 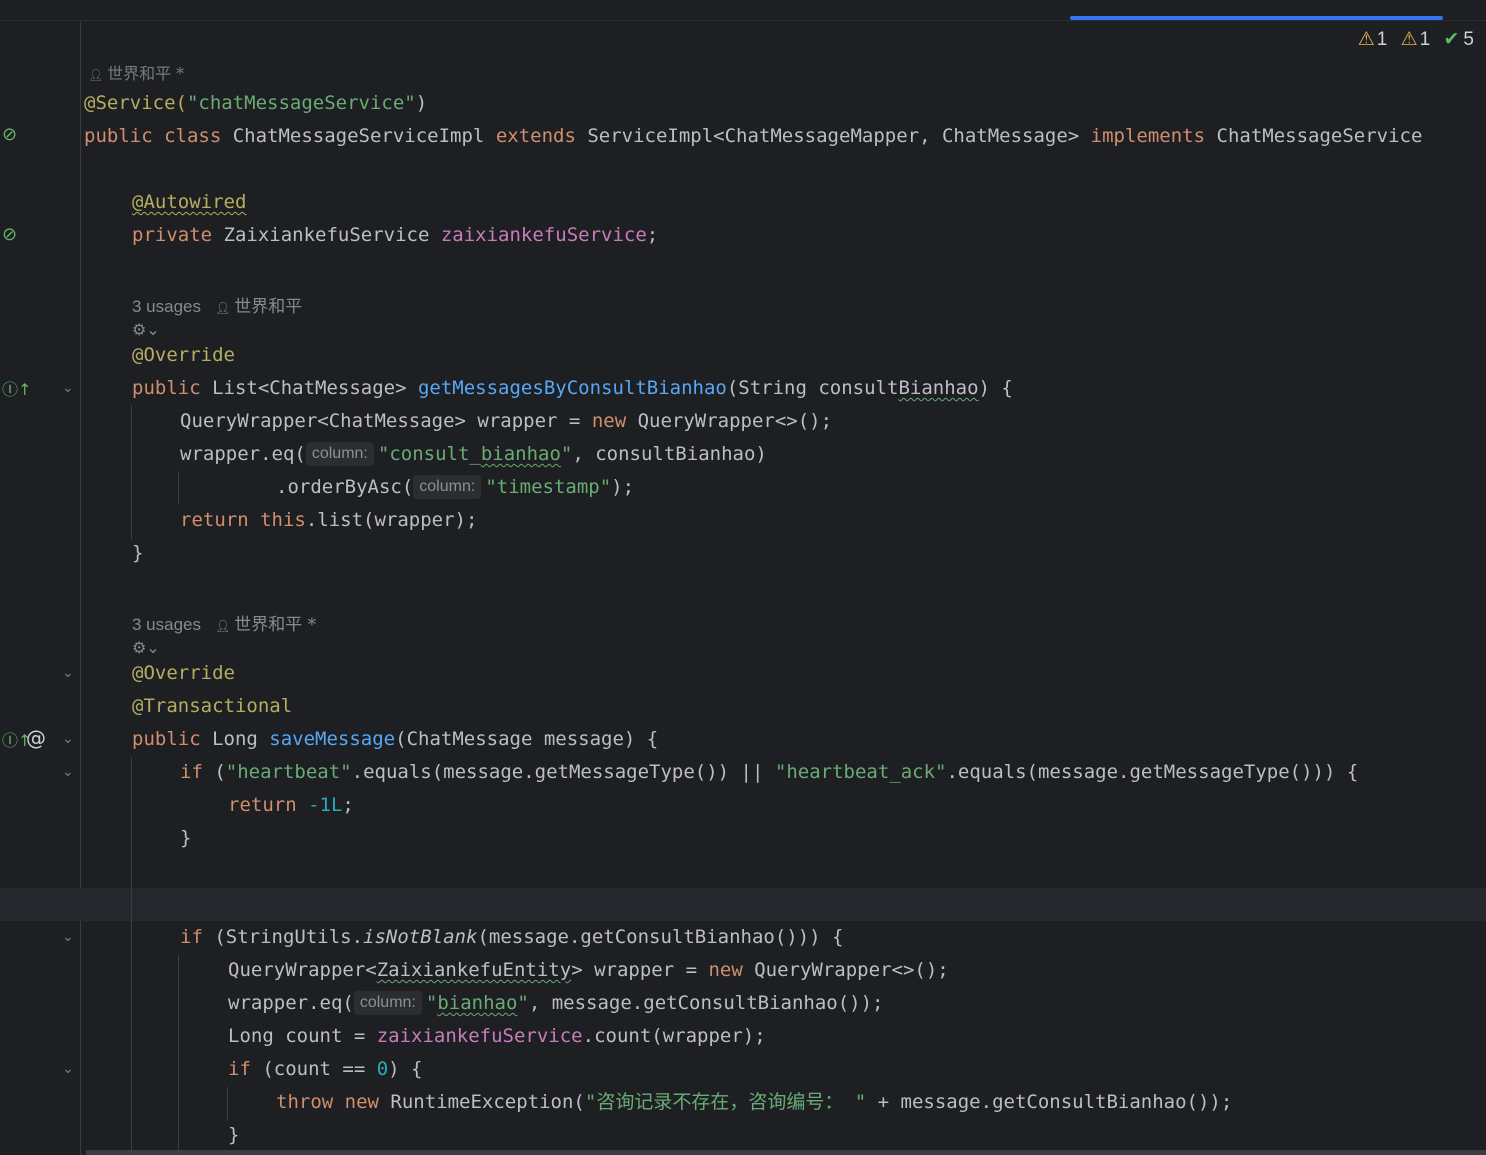 What do you see at coordinates (1425, 39) in the screenshot?
I see `warning-count-b: 1` at bounding box center [1425, 39].